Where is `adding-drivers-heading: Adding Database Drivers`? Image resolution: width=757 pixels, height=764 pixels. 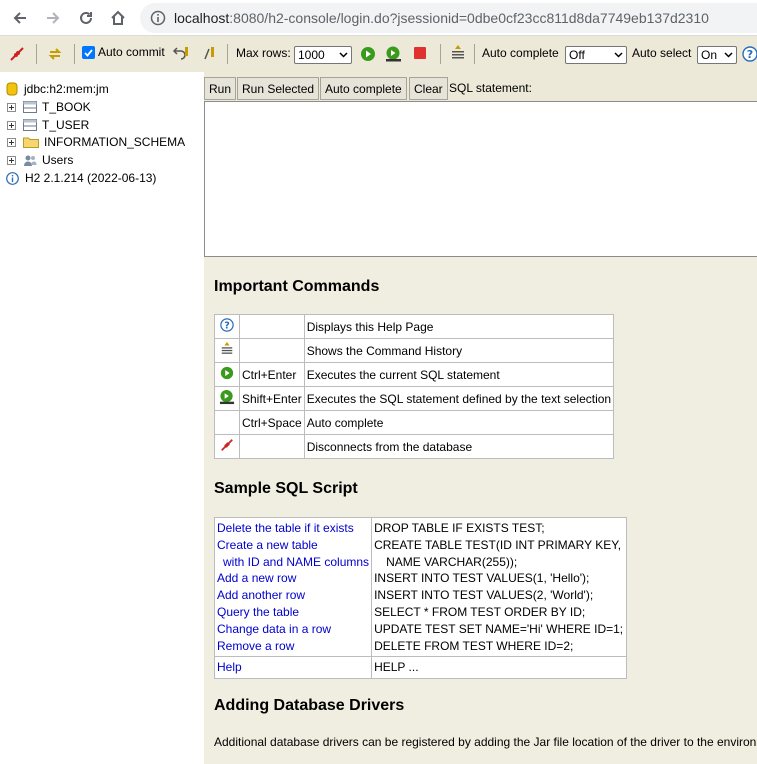
adding-drivers-heading: Adding Database Drivers is located at coordinates (309, 705).